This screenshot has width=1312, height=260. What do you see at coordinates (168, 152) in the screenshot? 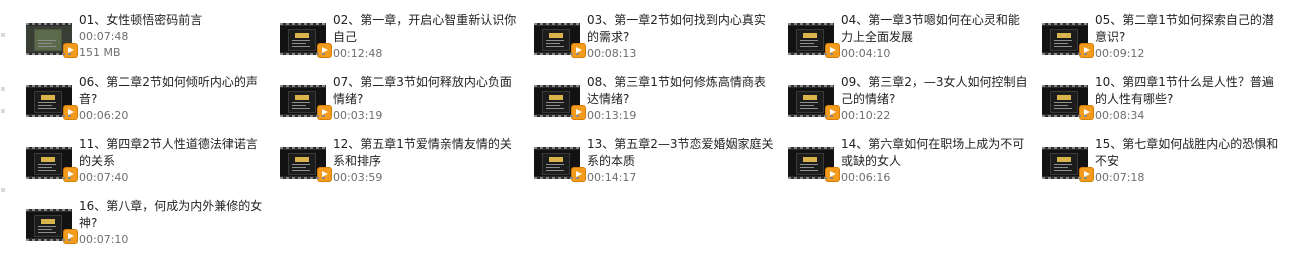
I see `file-name: 11、第四章2节人性道德法律诺言的关系` at bounding box center [168, 152].